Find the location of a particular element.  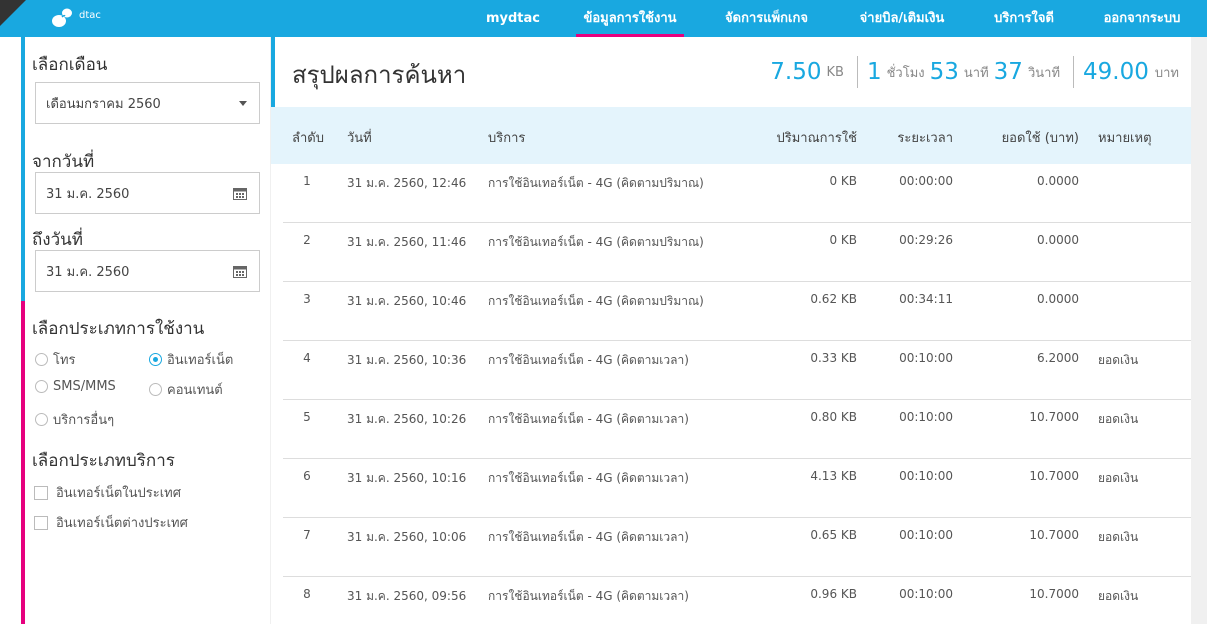

summary-minutes: 53 is located at coordinates (944, 72).